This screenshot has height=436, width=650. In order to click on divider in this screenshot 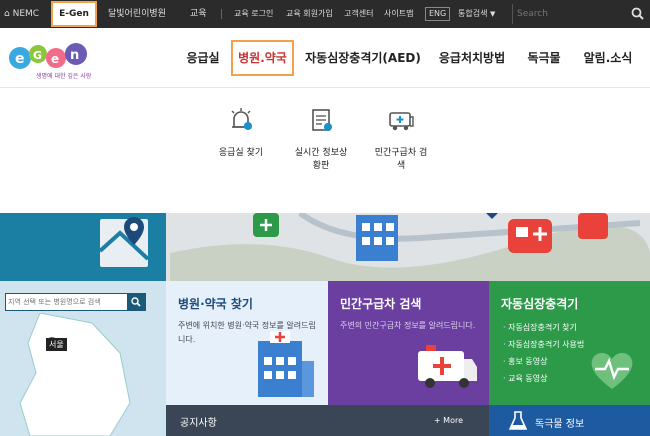, I will do `click(221, 14)`.